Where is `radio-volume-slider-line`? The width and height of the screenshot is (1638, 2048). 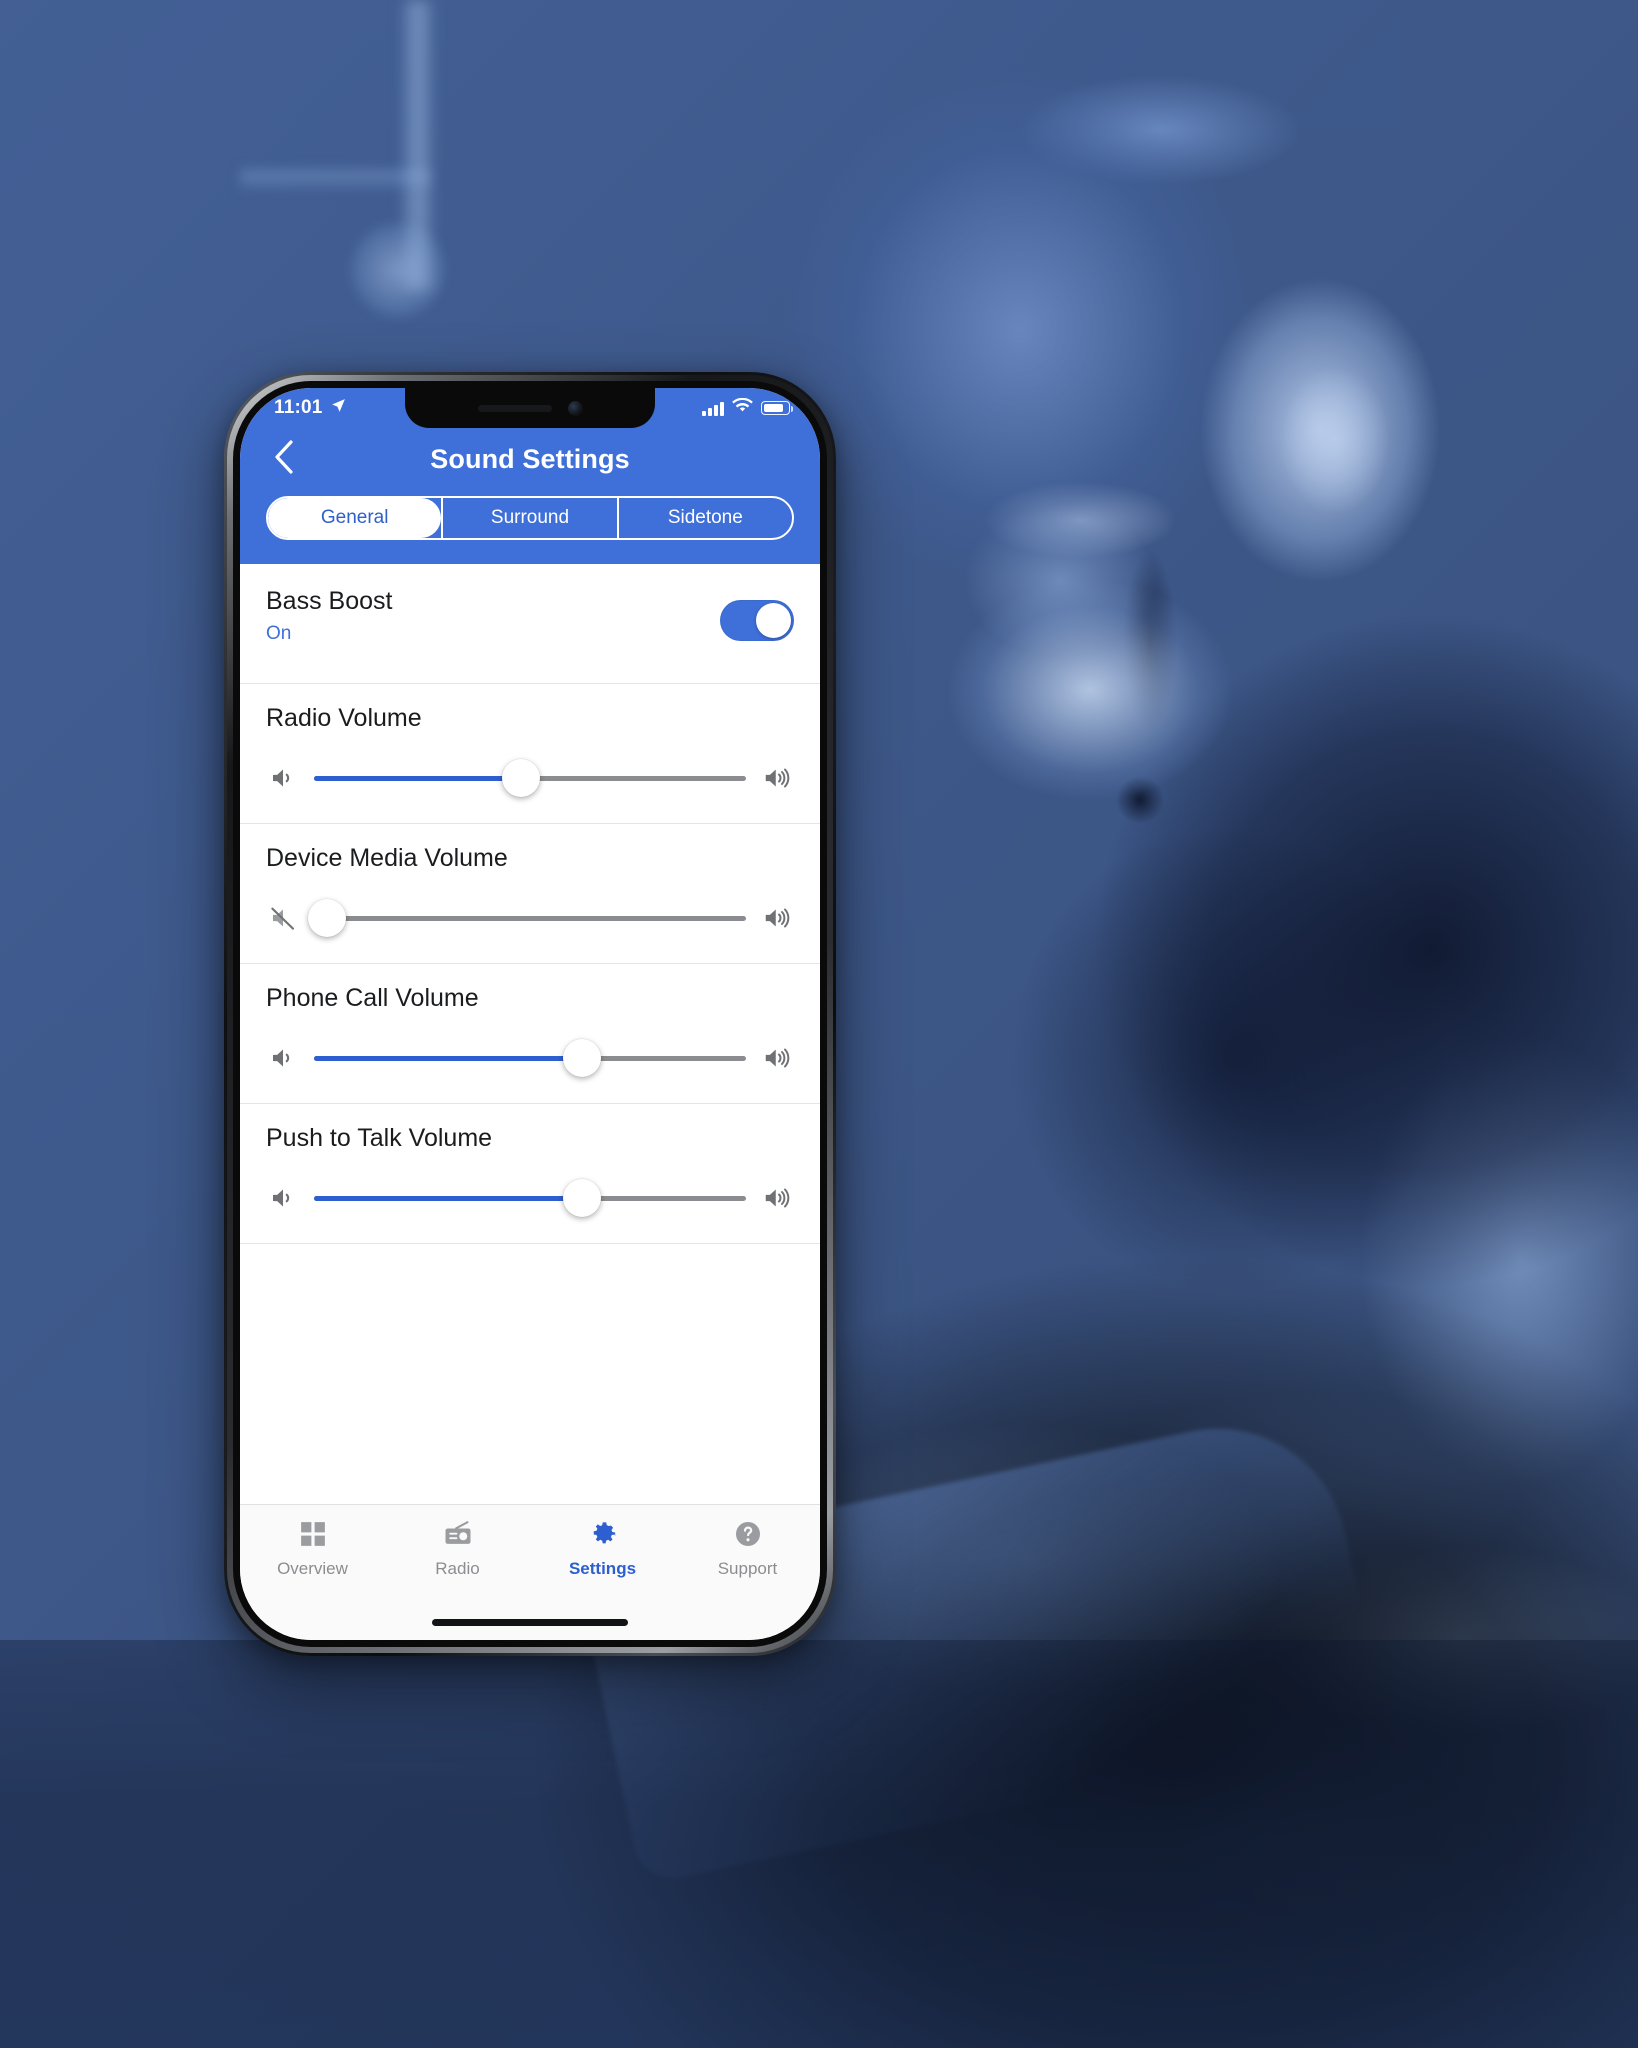 radio-volume-slider-line is located at coordinates (530, 778).